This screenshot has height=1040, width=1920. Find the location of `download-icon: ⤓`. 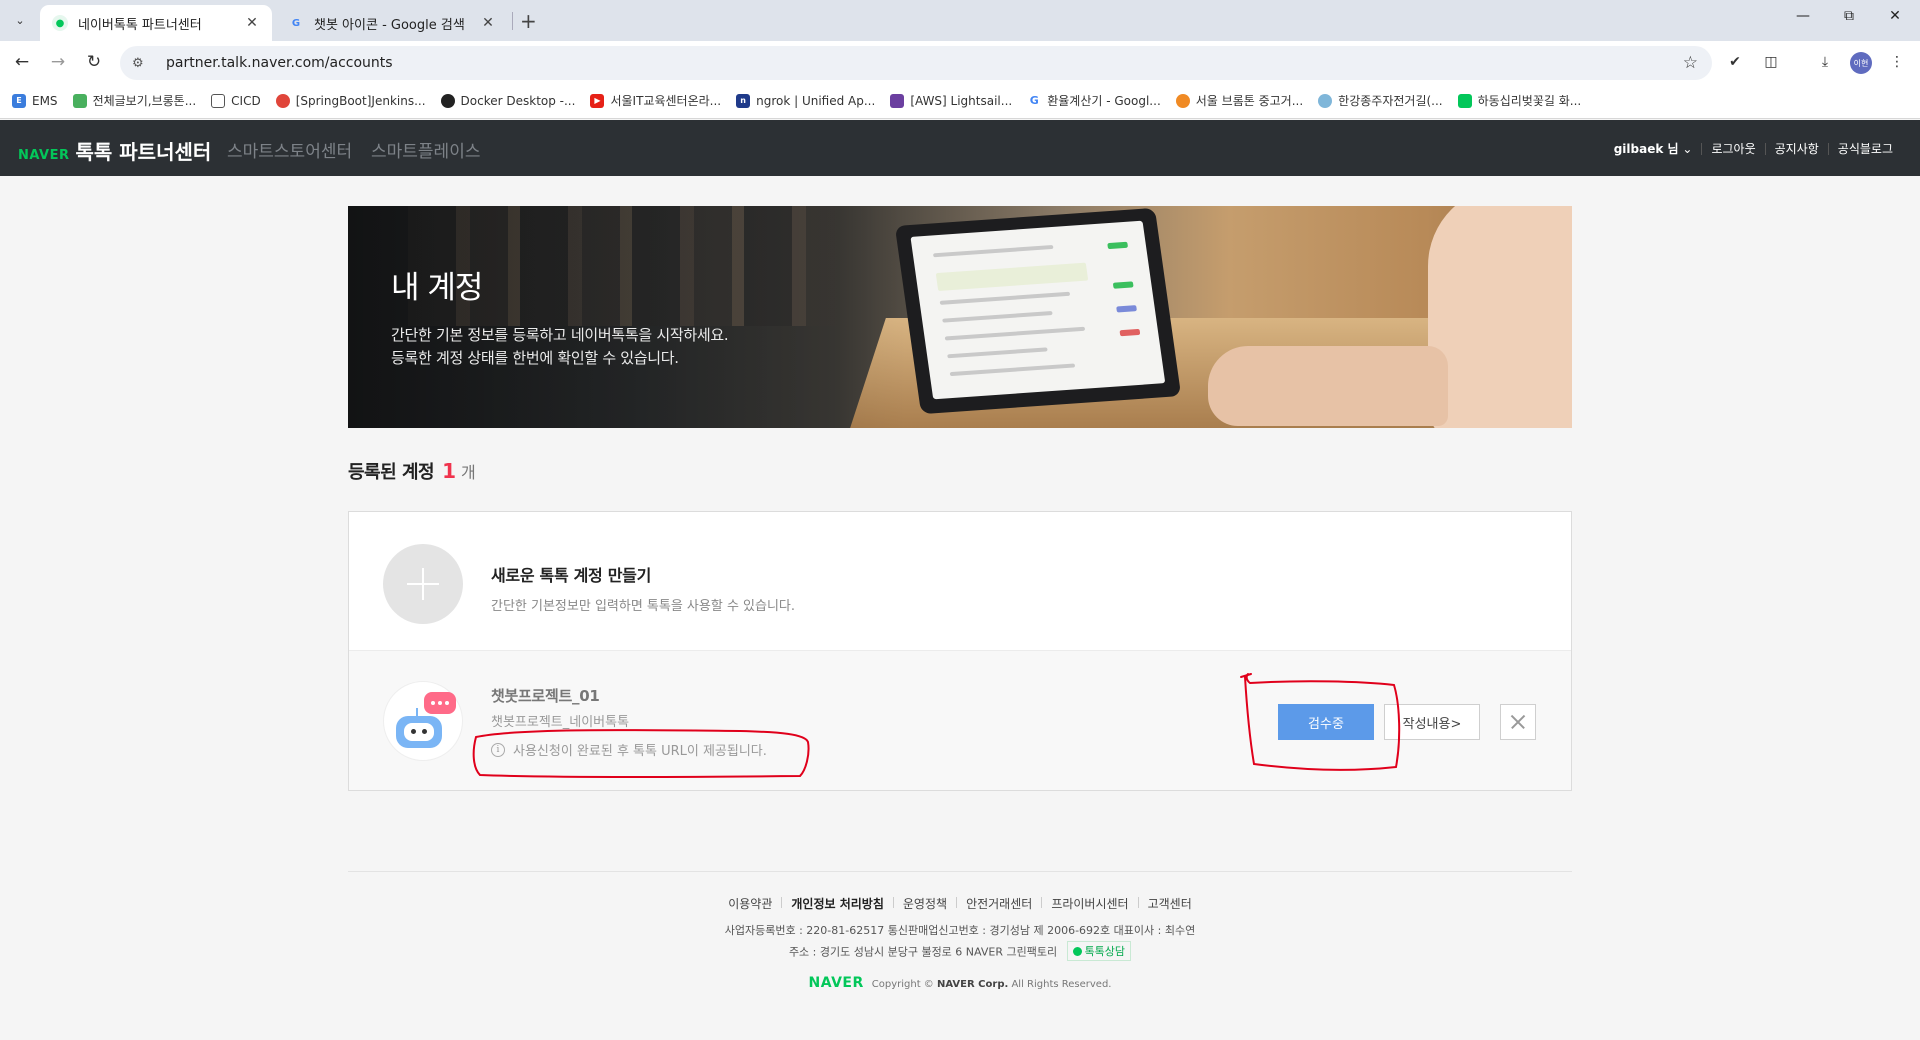

download-icon: ⤓ is located at coordinates (1825, 62).